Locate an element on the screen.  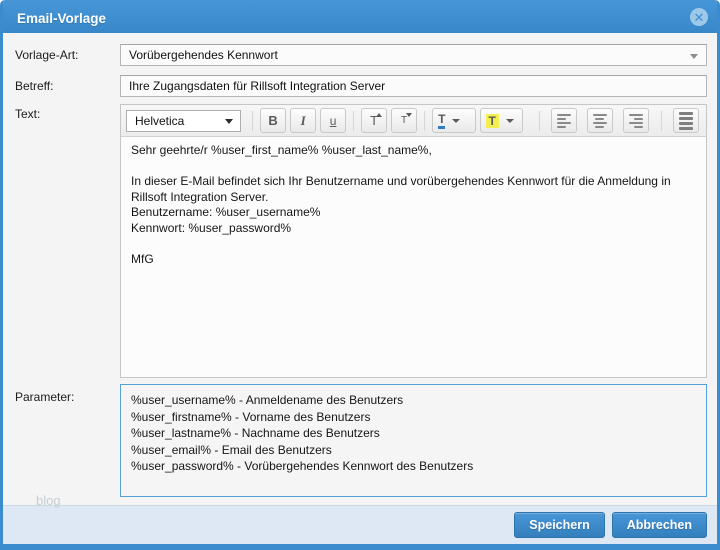
align-center-icon is located at coordinates (599, 120).